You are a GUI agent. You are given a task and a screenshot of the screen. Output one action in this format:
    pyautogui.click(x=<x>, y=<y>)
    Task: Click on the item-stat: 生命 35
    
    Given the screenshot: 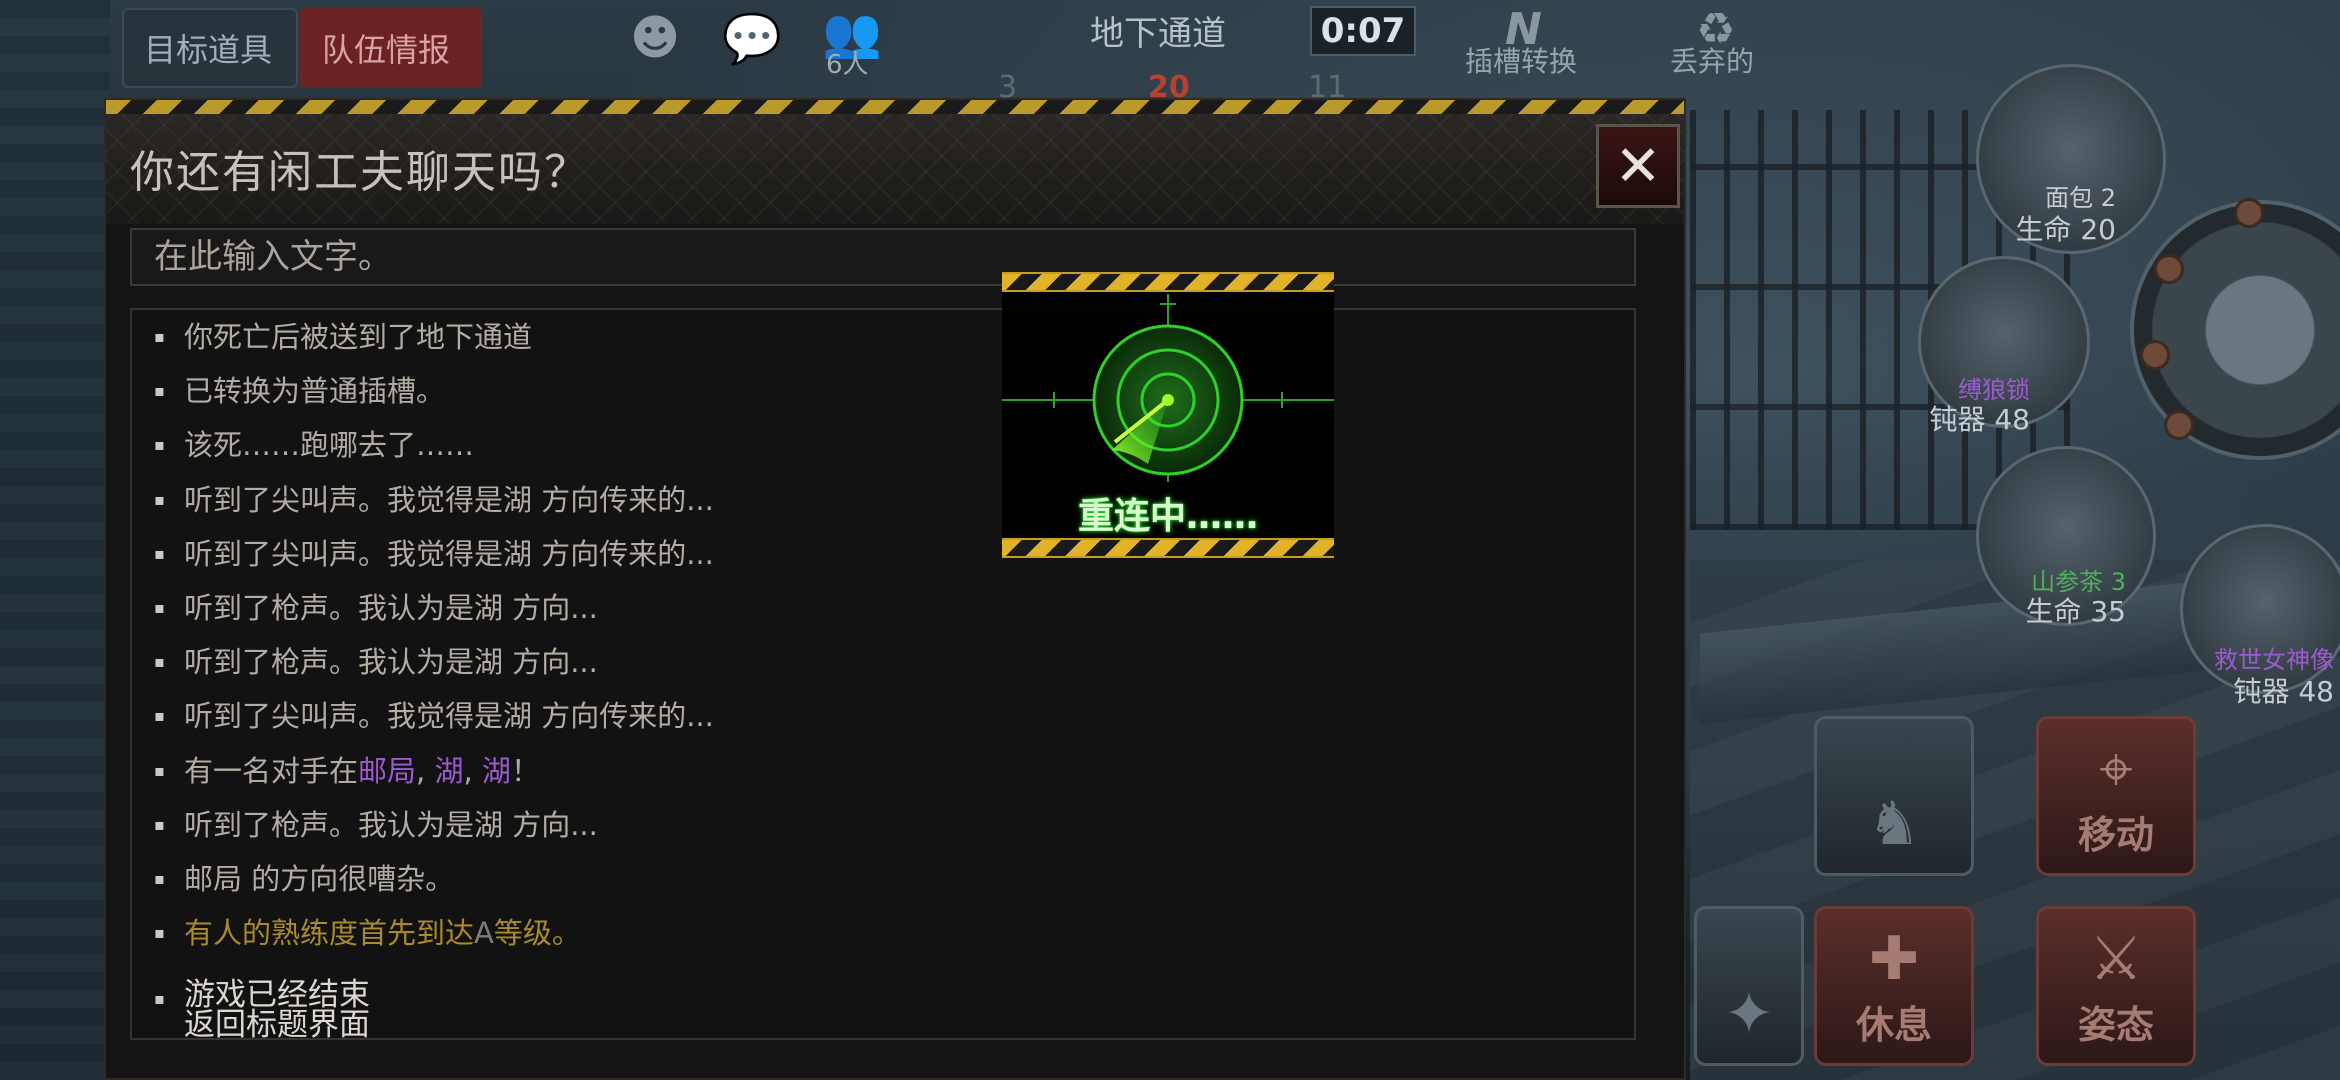 What is the action you would take?
    pyautogui.click(x=2075, y=611)
    